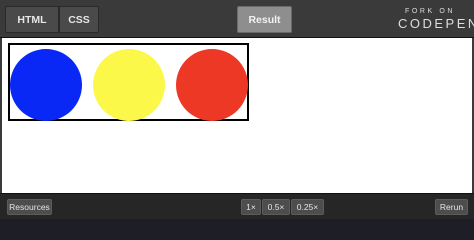  I want to click on zoom-controls: 1× 0.5× 0.25×, so click(283, 207).